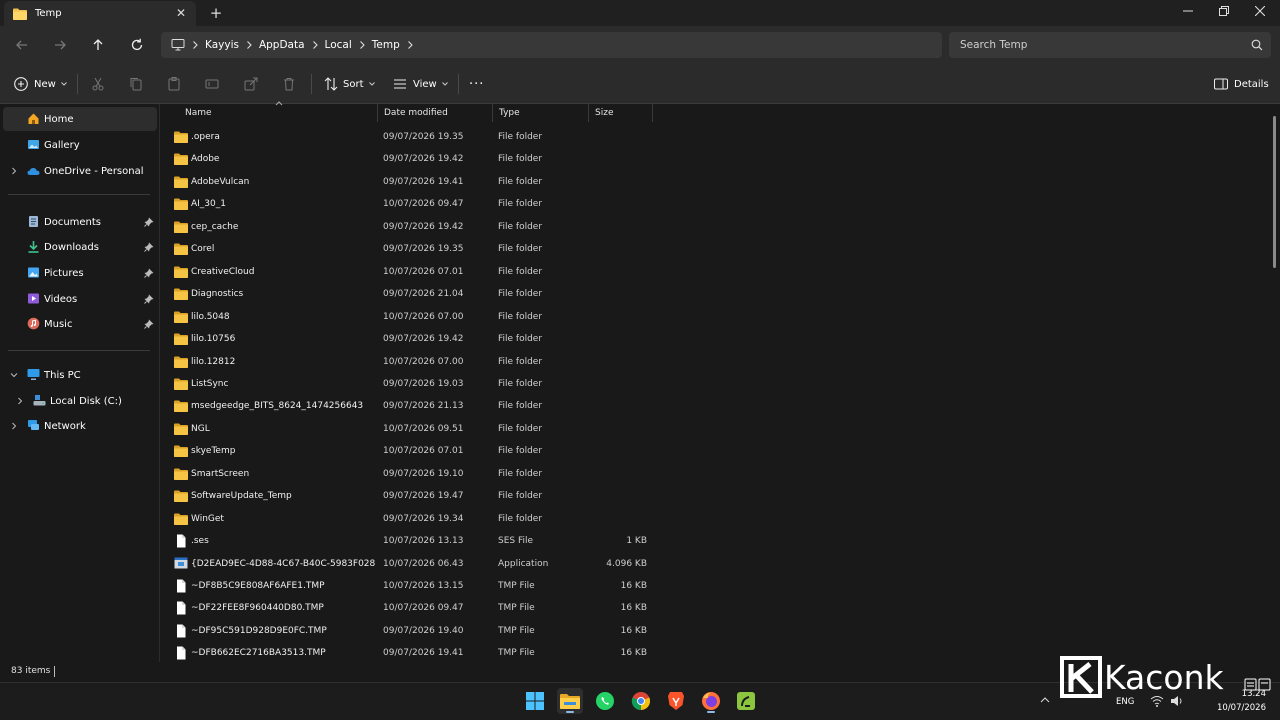 The image size is (1280, 720). Describe the element at coordinates (14, 375) in the screenshot. I see `chevron-down-icon` at that location.